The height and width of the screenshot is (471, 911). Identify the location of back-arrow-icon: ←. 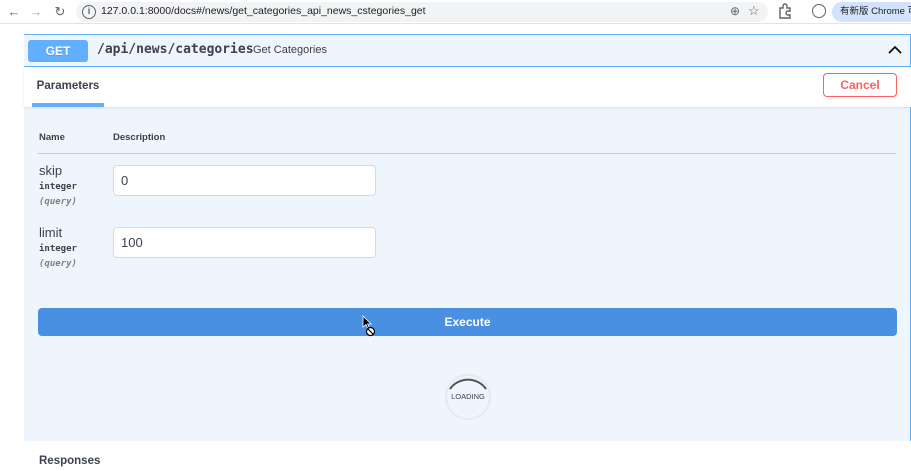
(14, 12).